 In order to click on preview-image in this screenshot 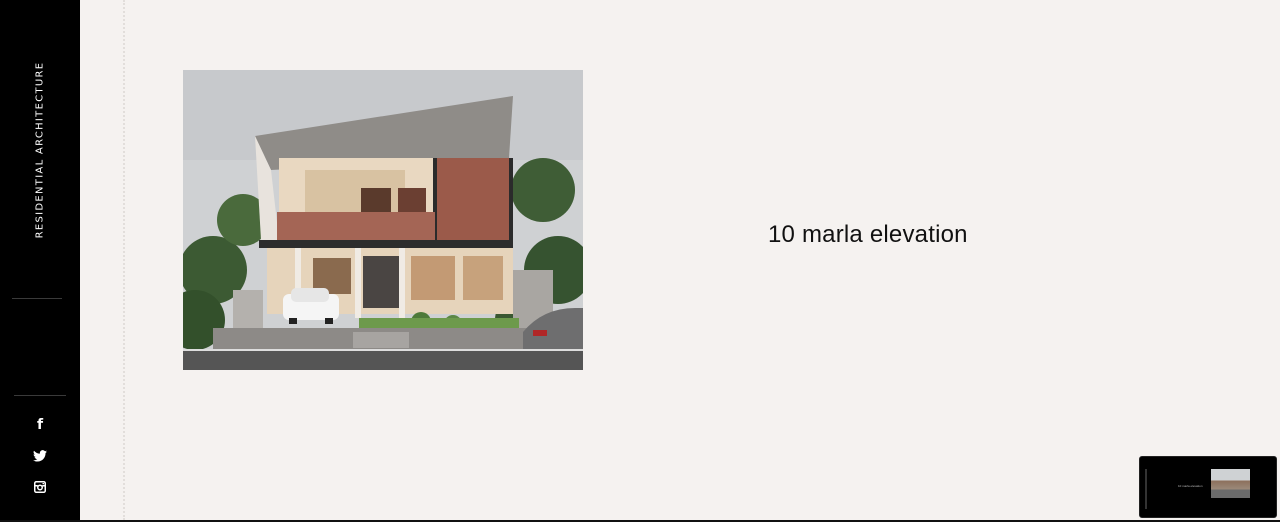, I will do `click(1230, 483)`.